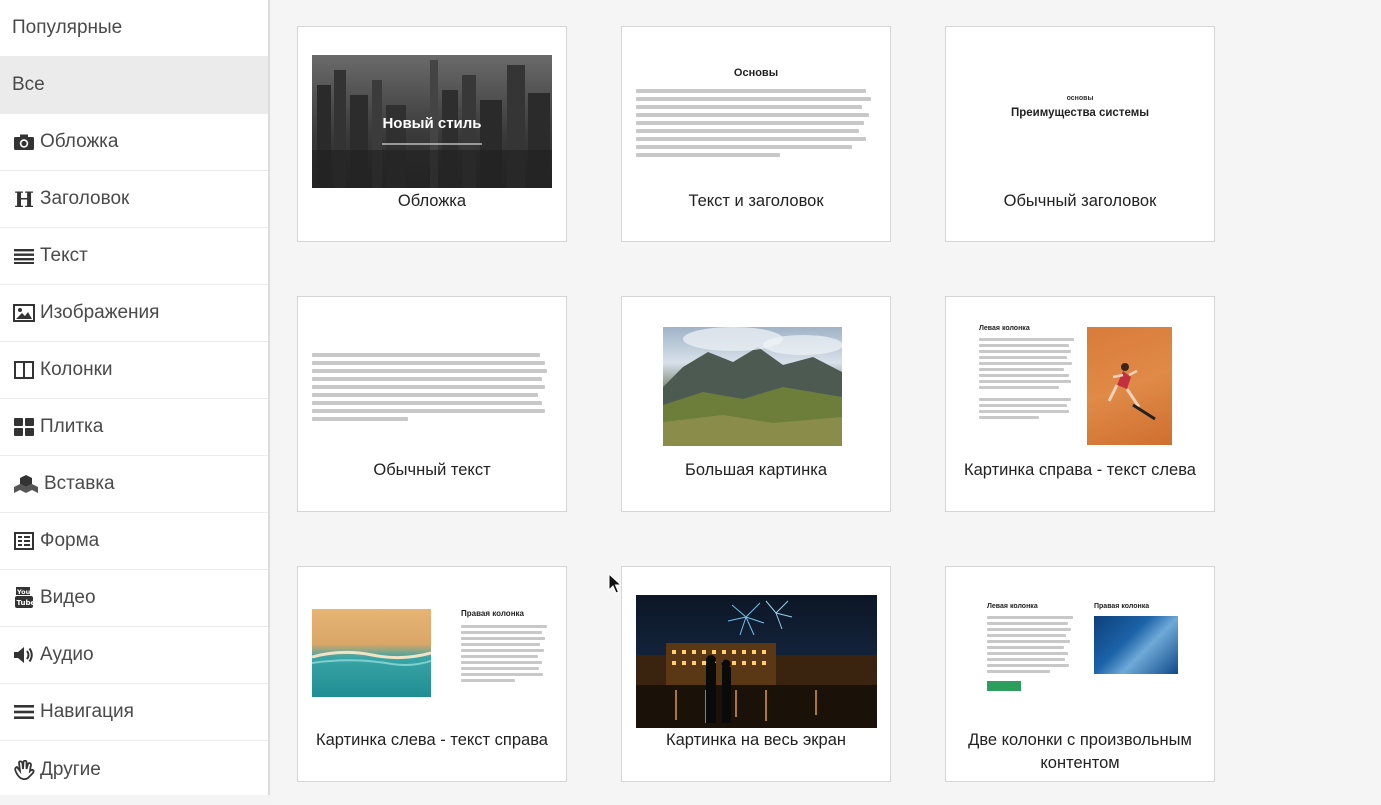 The image size is (1381, 805). What do you see at coordinates (24, 427) in the screenshot?
I see `tiles-icon` at bounding box center [24, 427].